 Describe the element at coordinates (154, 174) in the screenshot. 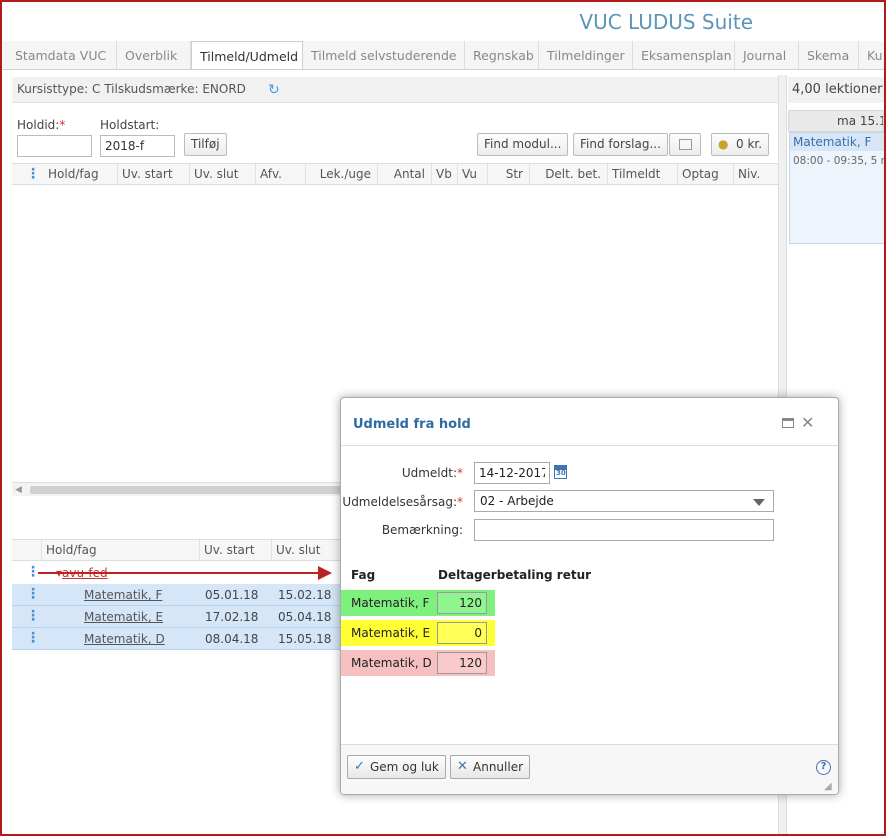

I see `col-uv-start: Uv. start` at that location.